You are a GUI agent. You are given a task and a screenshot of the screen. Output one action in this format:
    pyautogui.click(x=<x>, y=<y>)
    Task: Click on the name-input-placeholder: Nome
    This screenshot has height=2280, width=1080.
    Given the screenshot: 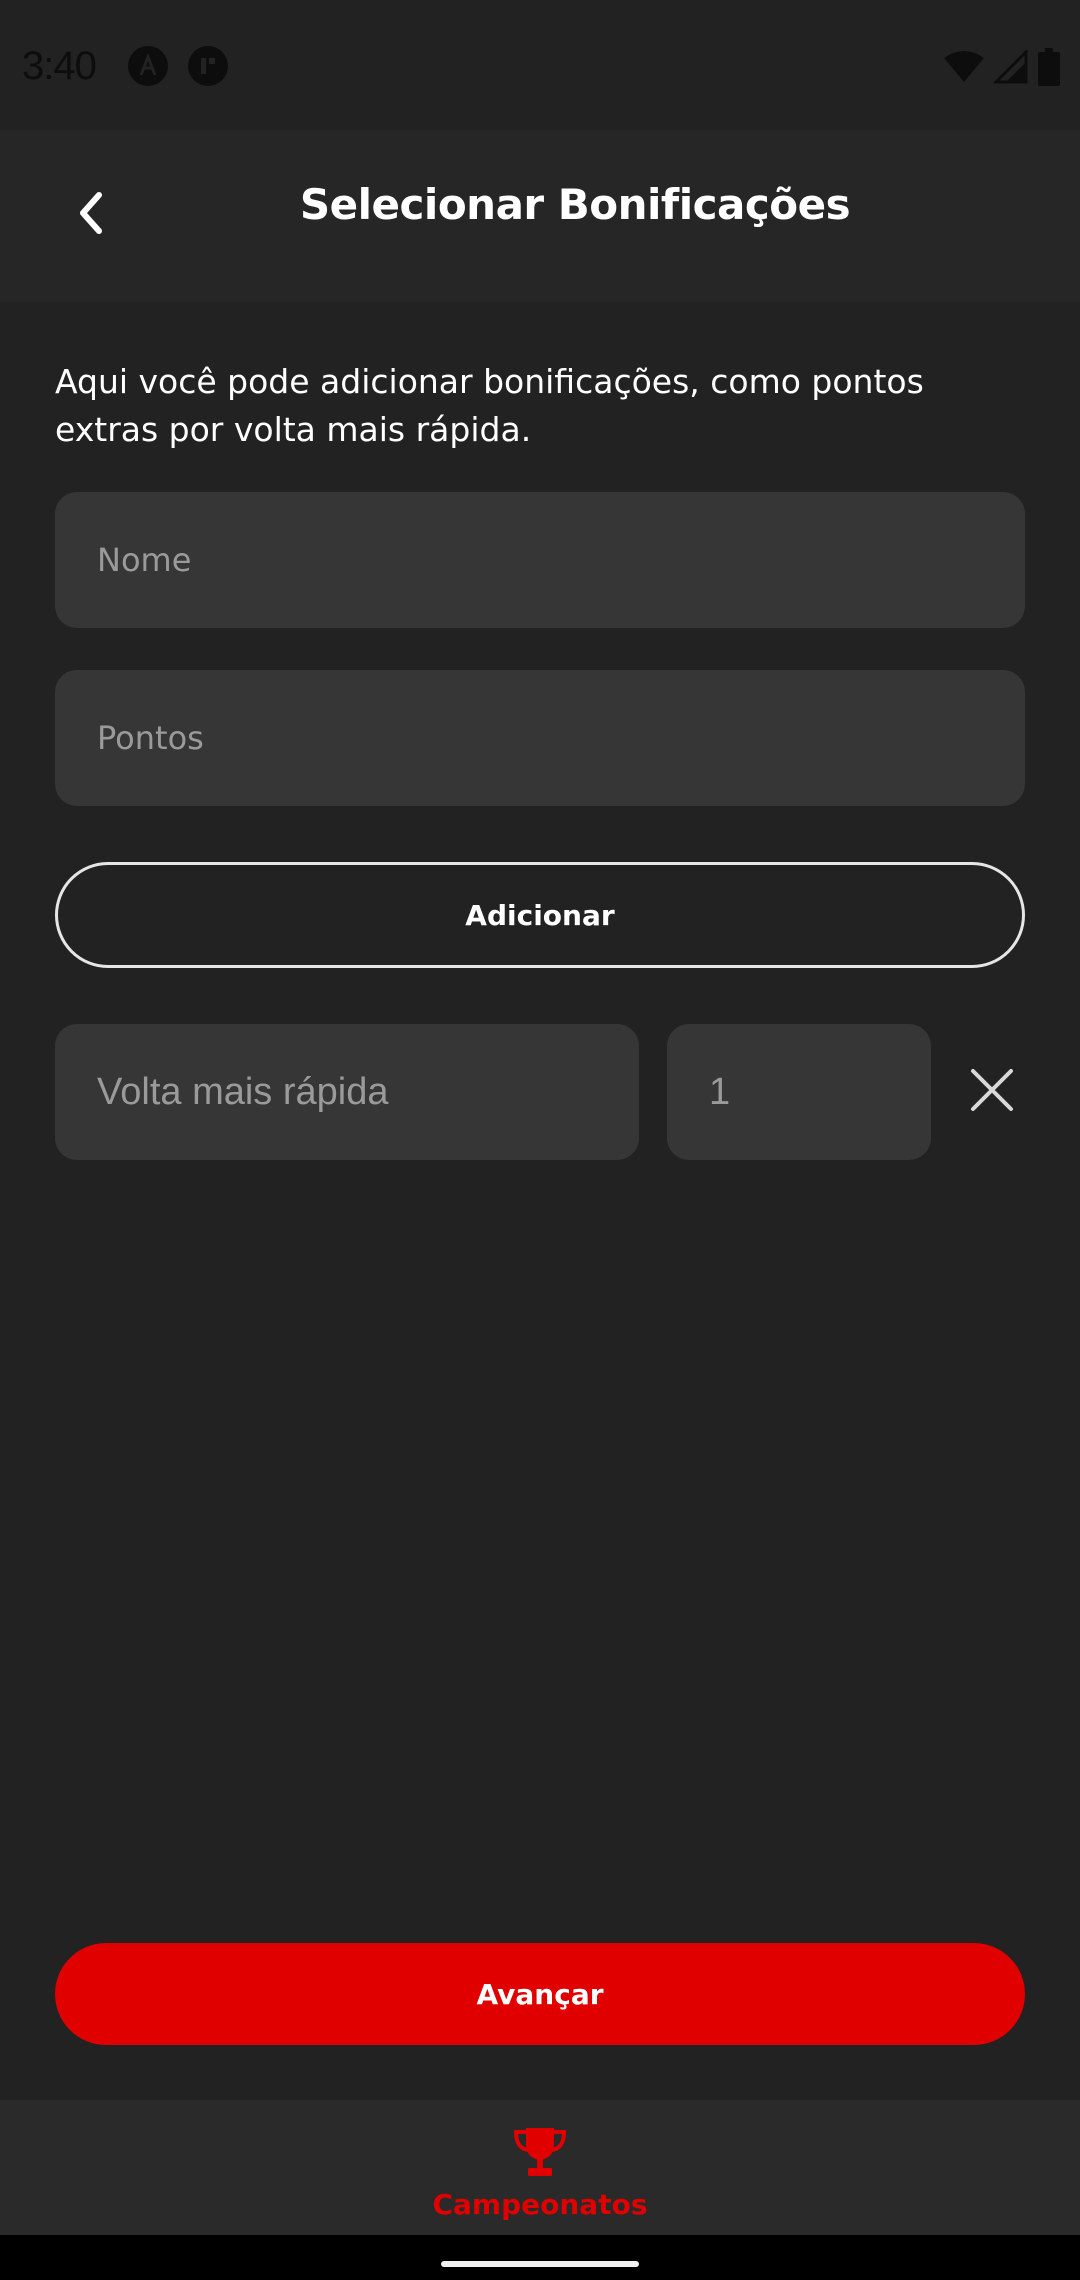 What is the action you would take?
    pyautogui.click(x=144, y=560)
    